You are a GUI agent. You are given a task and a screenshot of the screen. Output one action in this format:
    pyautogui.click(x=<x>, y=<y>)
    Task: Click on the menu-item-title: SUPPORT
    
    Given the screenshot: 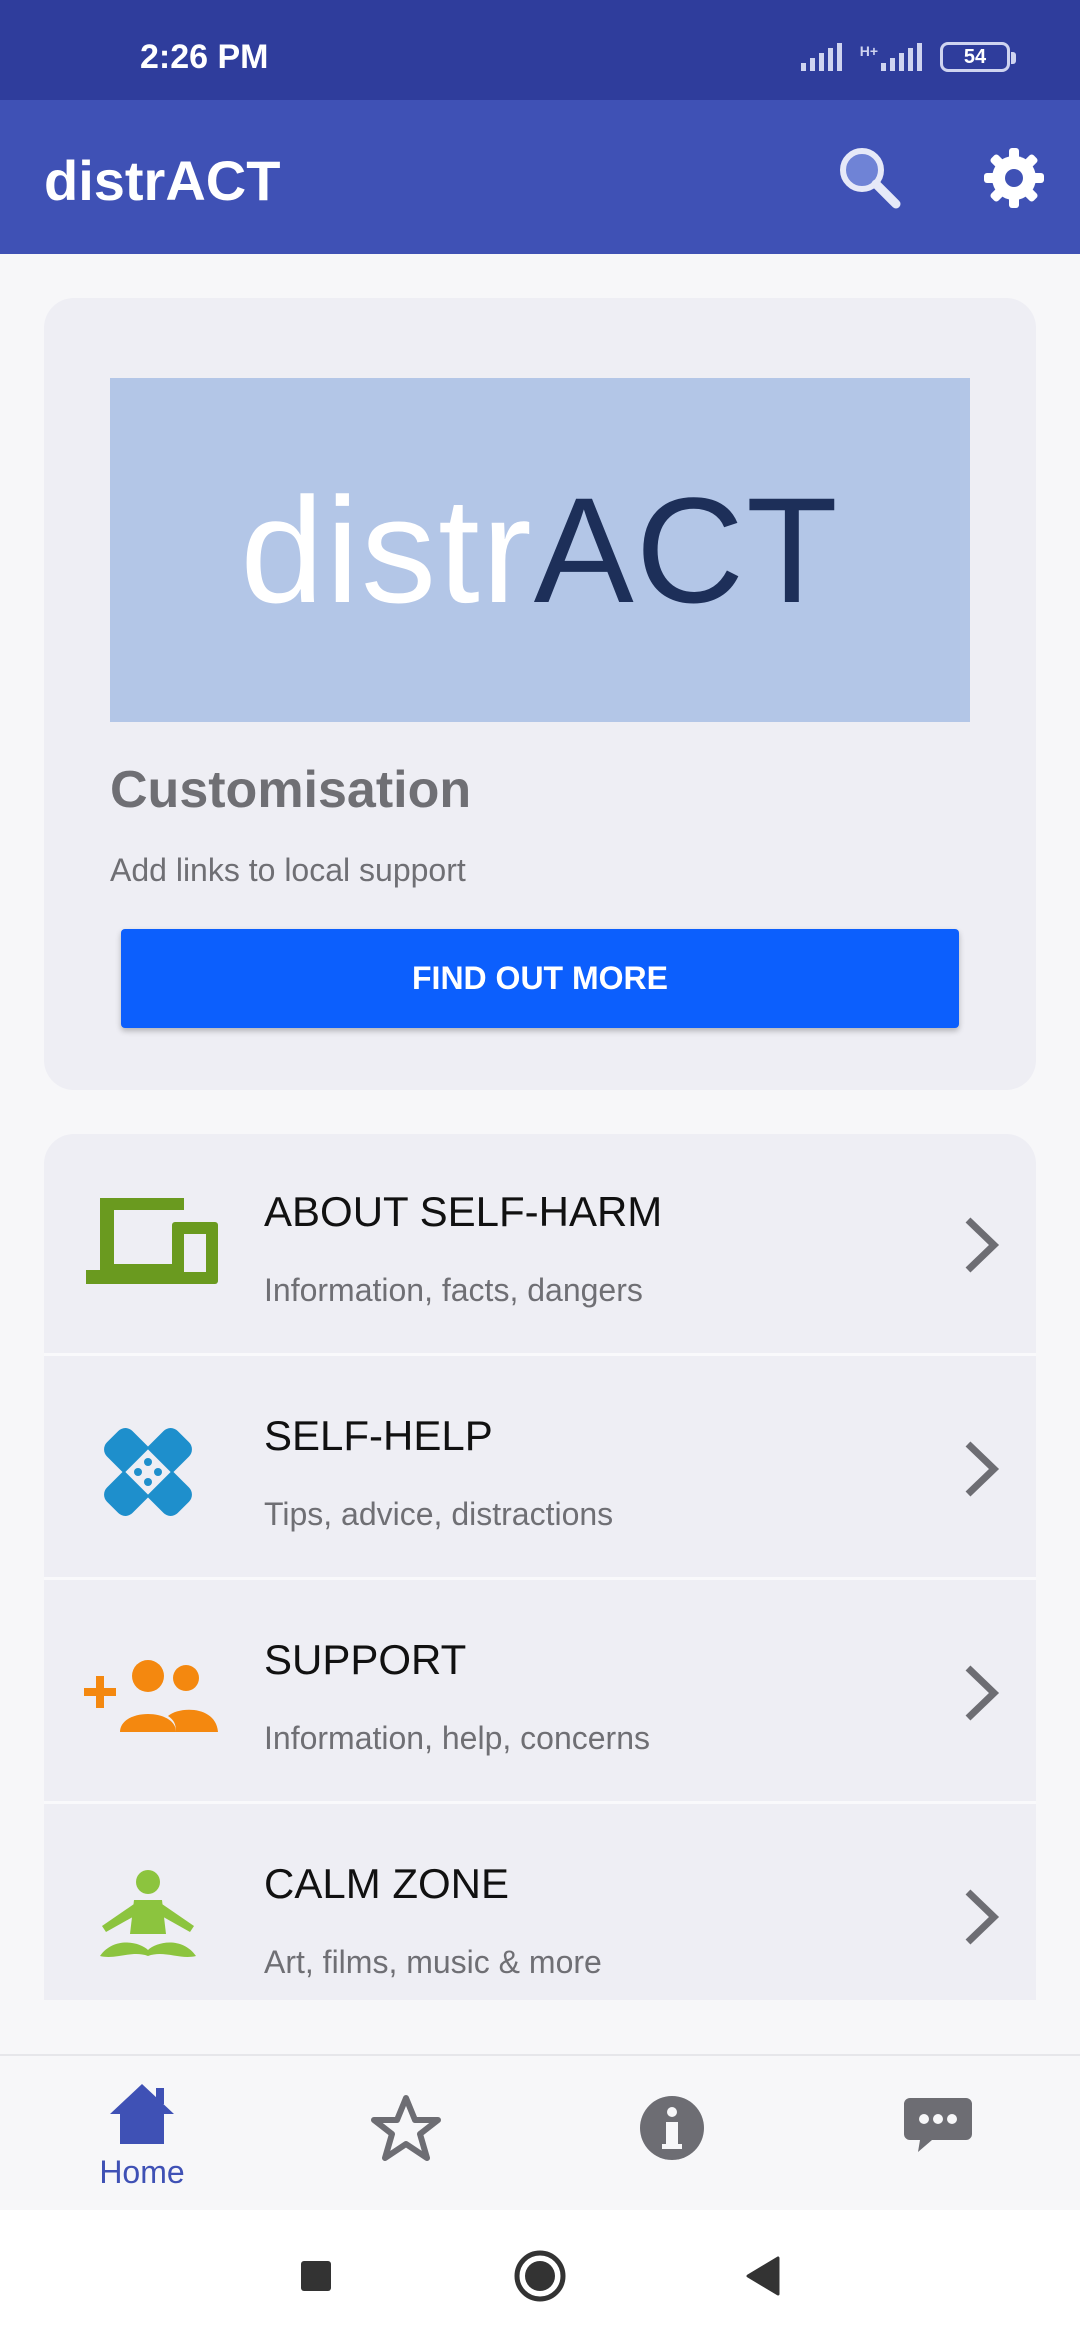 What is the action you would take?
    pyautogui.click(x=365, y=1659)
    